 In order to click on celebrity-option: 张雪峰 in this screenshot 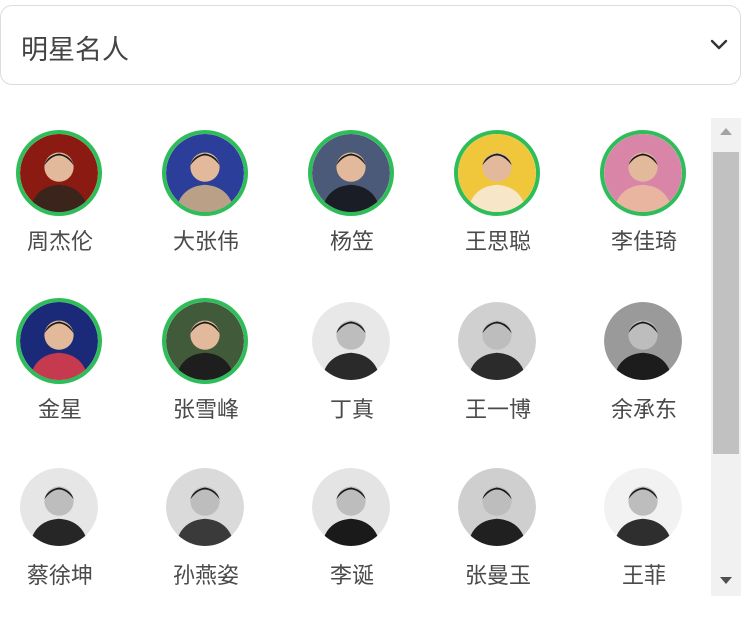, I will do `click(206, 361)`.